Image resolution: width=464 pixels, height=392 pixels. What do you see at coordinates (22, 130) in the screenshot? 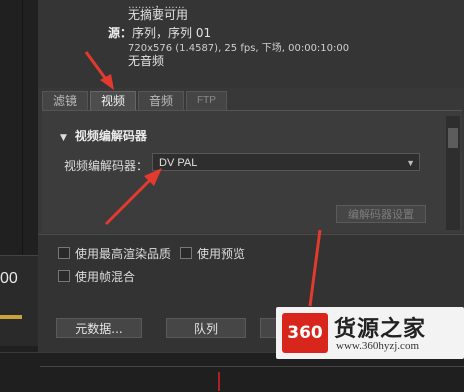
I see `left-divider` at bounding box center [22, 130].